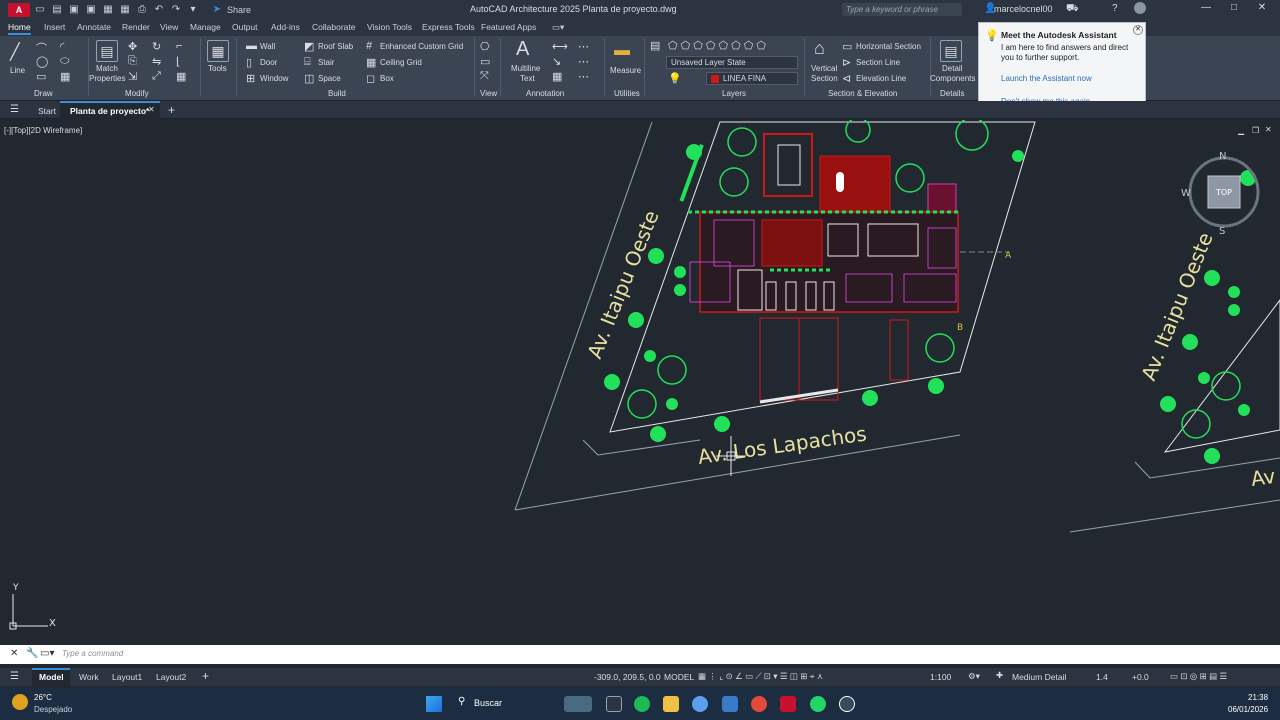 Image resolution: width=1280 pixels, height=720 pixels. I want to click on ceiling-grid-icon: ▦, so click(371, 62).